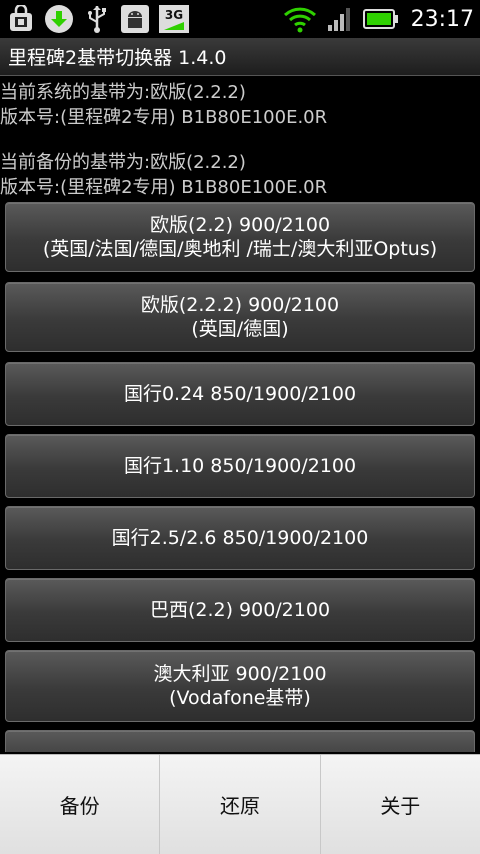 This screenshot has height=854, width=480. I want to click on restore-menu-button: 还原, so click(240, 804).